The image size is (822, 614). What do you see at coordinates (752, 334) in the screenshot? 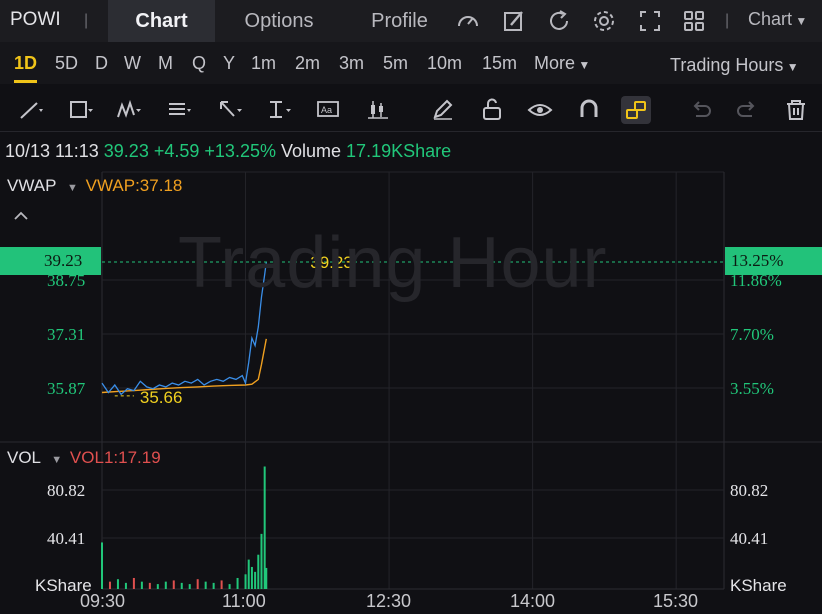
I see `pct-tick-right-2: 7.70%` at bounding box center [752, 334].